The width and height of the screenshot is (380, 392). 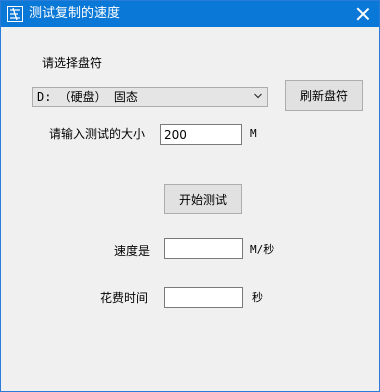 What do you see at coordinates (190, 14) in the screenshot?
I see `title-bar: 测试复制的速度` at bounding box center [190, 14].